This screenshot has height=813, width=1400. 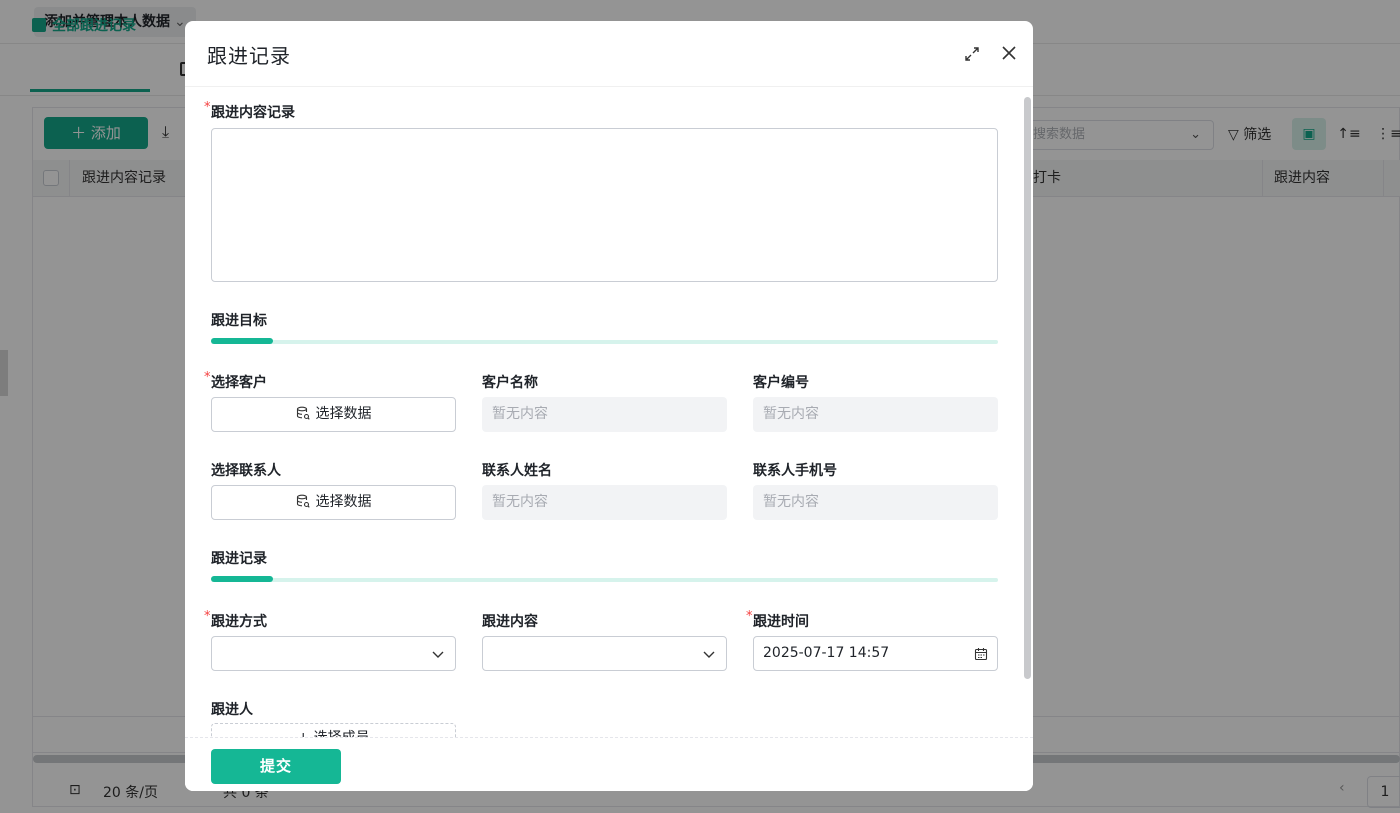 What do you see at coordinates (604, 414) in the screenshot?
I see `customer-name-field: 暂无内容` at bounding box center [604, 414].